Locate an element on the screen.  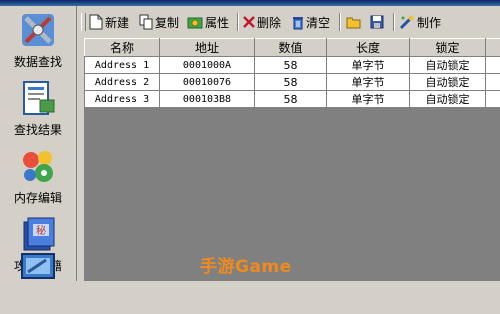
toolbar: 新建 复制 属性 删除 清空 is located at coordinates (288, 22).